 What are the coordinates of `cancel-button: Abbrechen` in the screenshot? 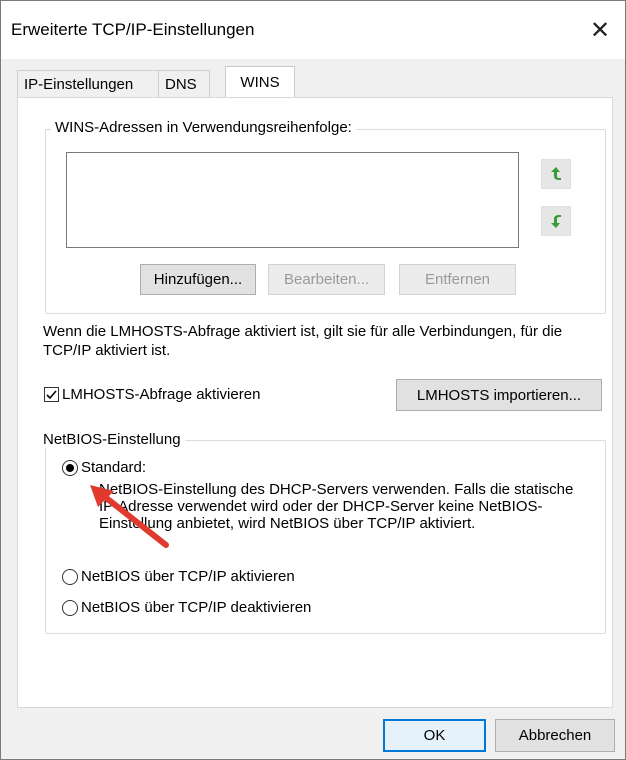 It's located at (555, 735).